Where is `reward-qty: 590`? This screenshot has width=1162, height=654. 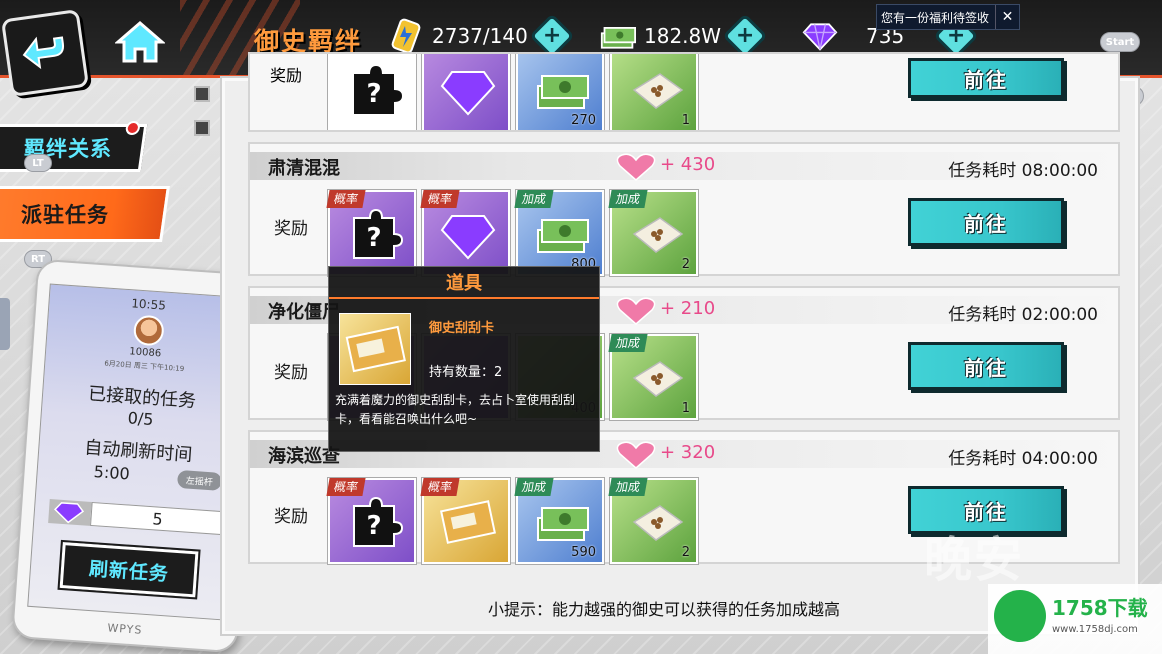
reward-qty: 590 is located at coordinates (583, 552).